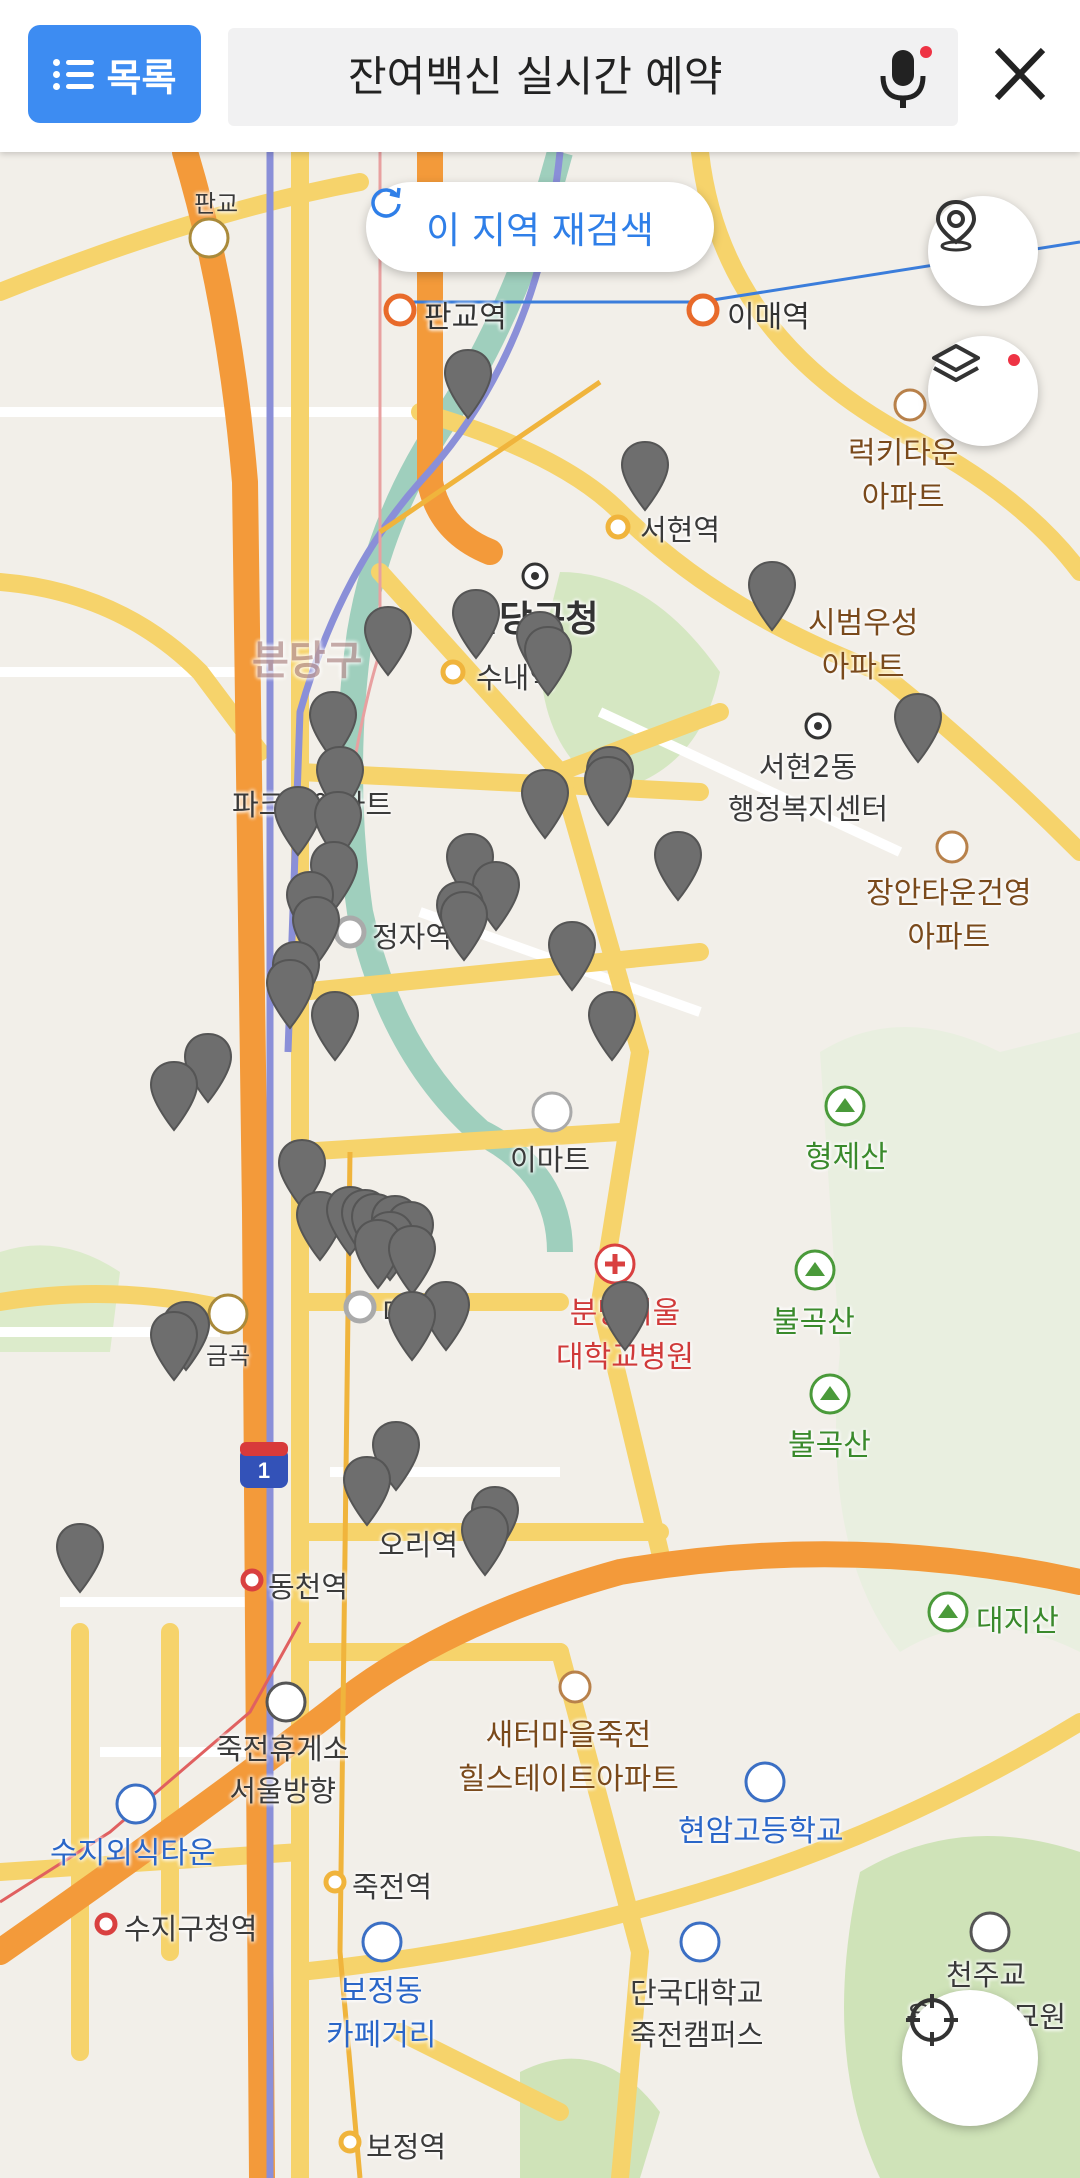  What do you see at coordinates (141, 77) in the screenshot?
I see `list-button-label: 목록` at bounding box center [141, 77].